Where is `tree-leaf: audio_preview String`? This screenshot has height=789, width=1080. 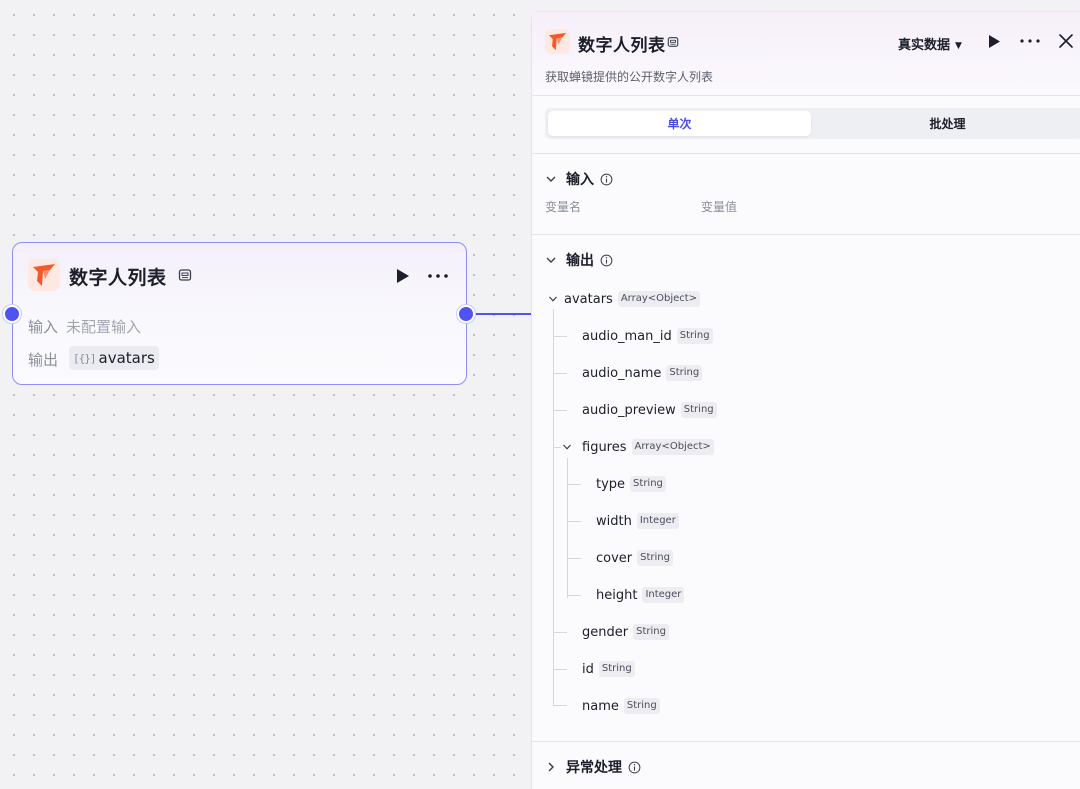
tree-leaf: audio_preview String is located at coordinates (649, 410).